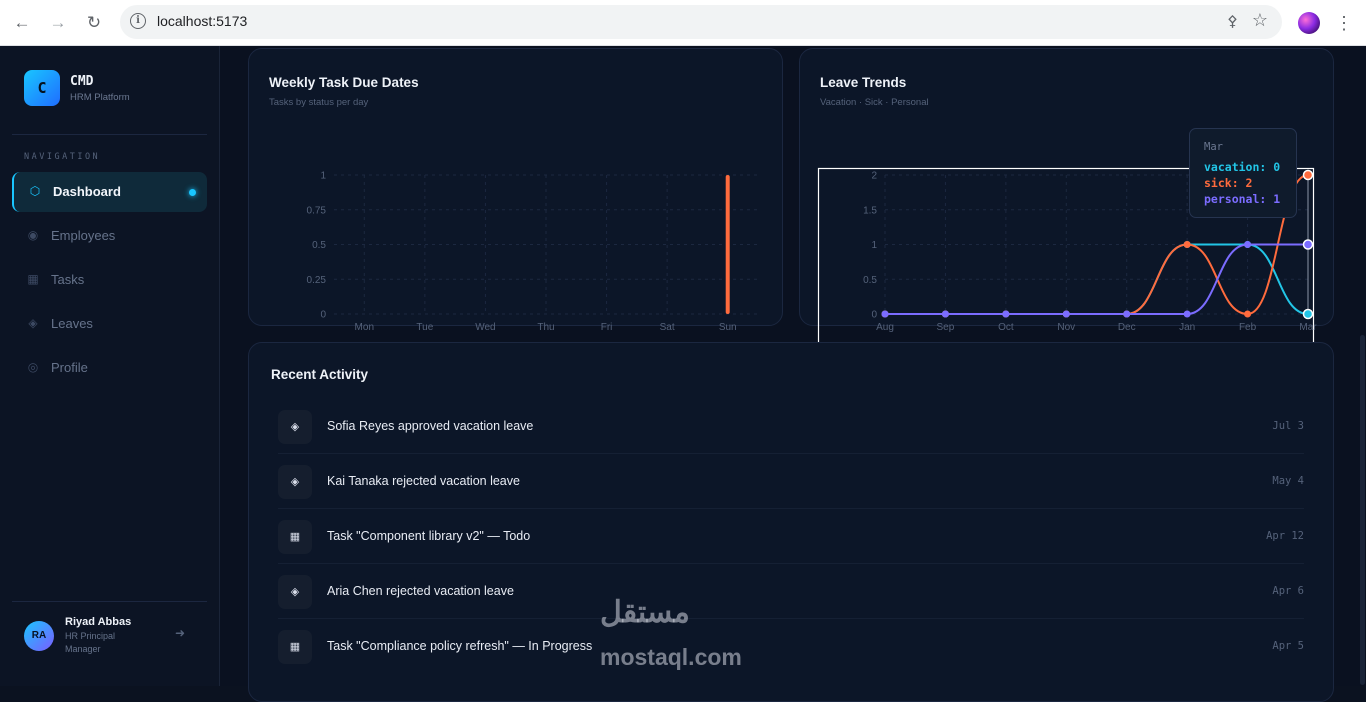  What do you see at coordinates (1213, 147) in the screenshot?
I see `tooltip-title: Mar` at bounding box center [1213, 147].